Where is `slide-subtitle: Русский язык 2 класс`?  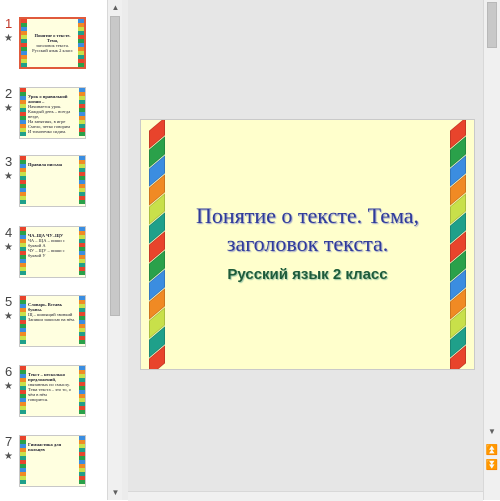
slide-subtitle: Русский язык 2 класс is located at coordinates (307, 274).